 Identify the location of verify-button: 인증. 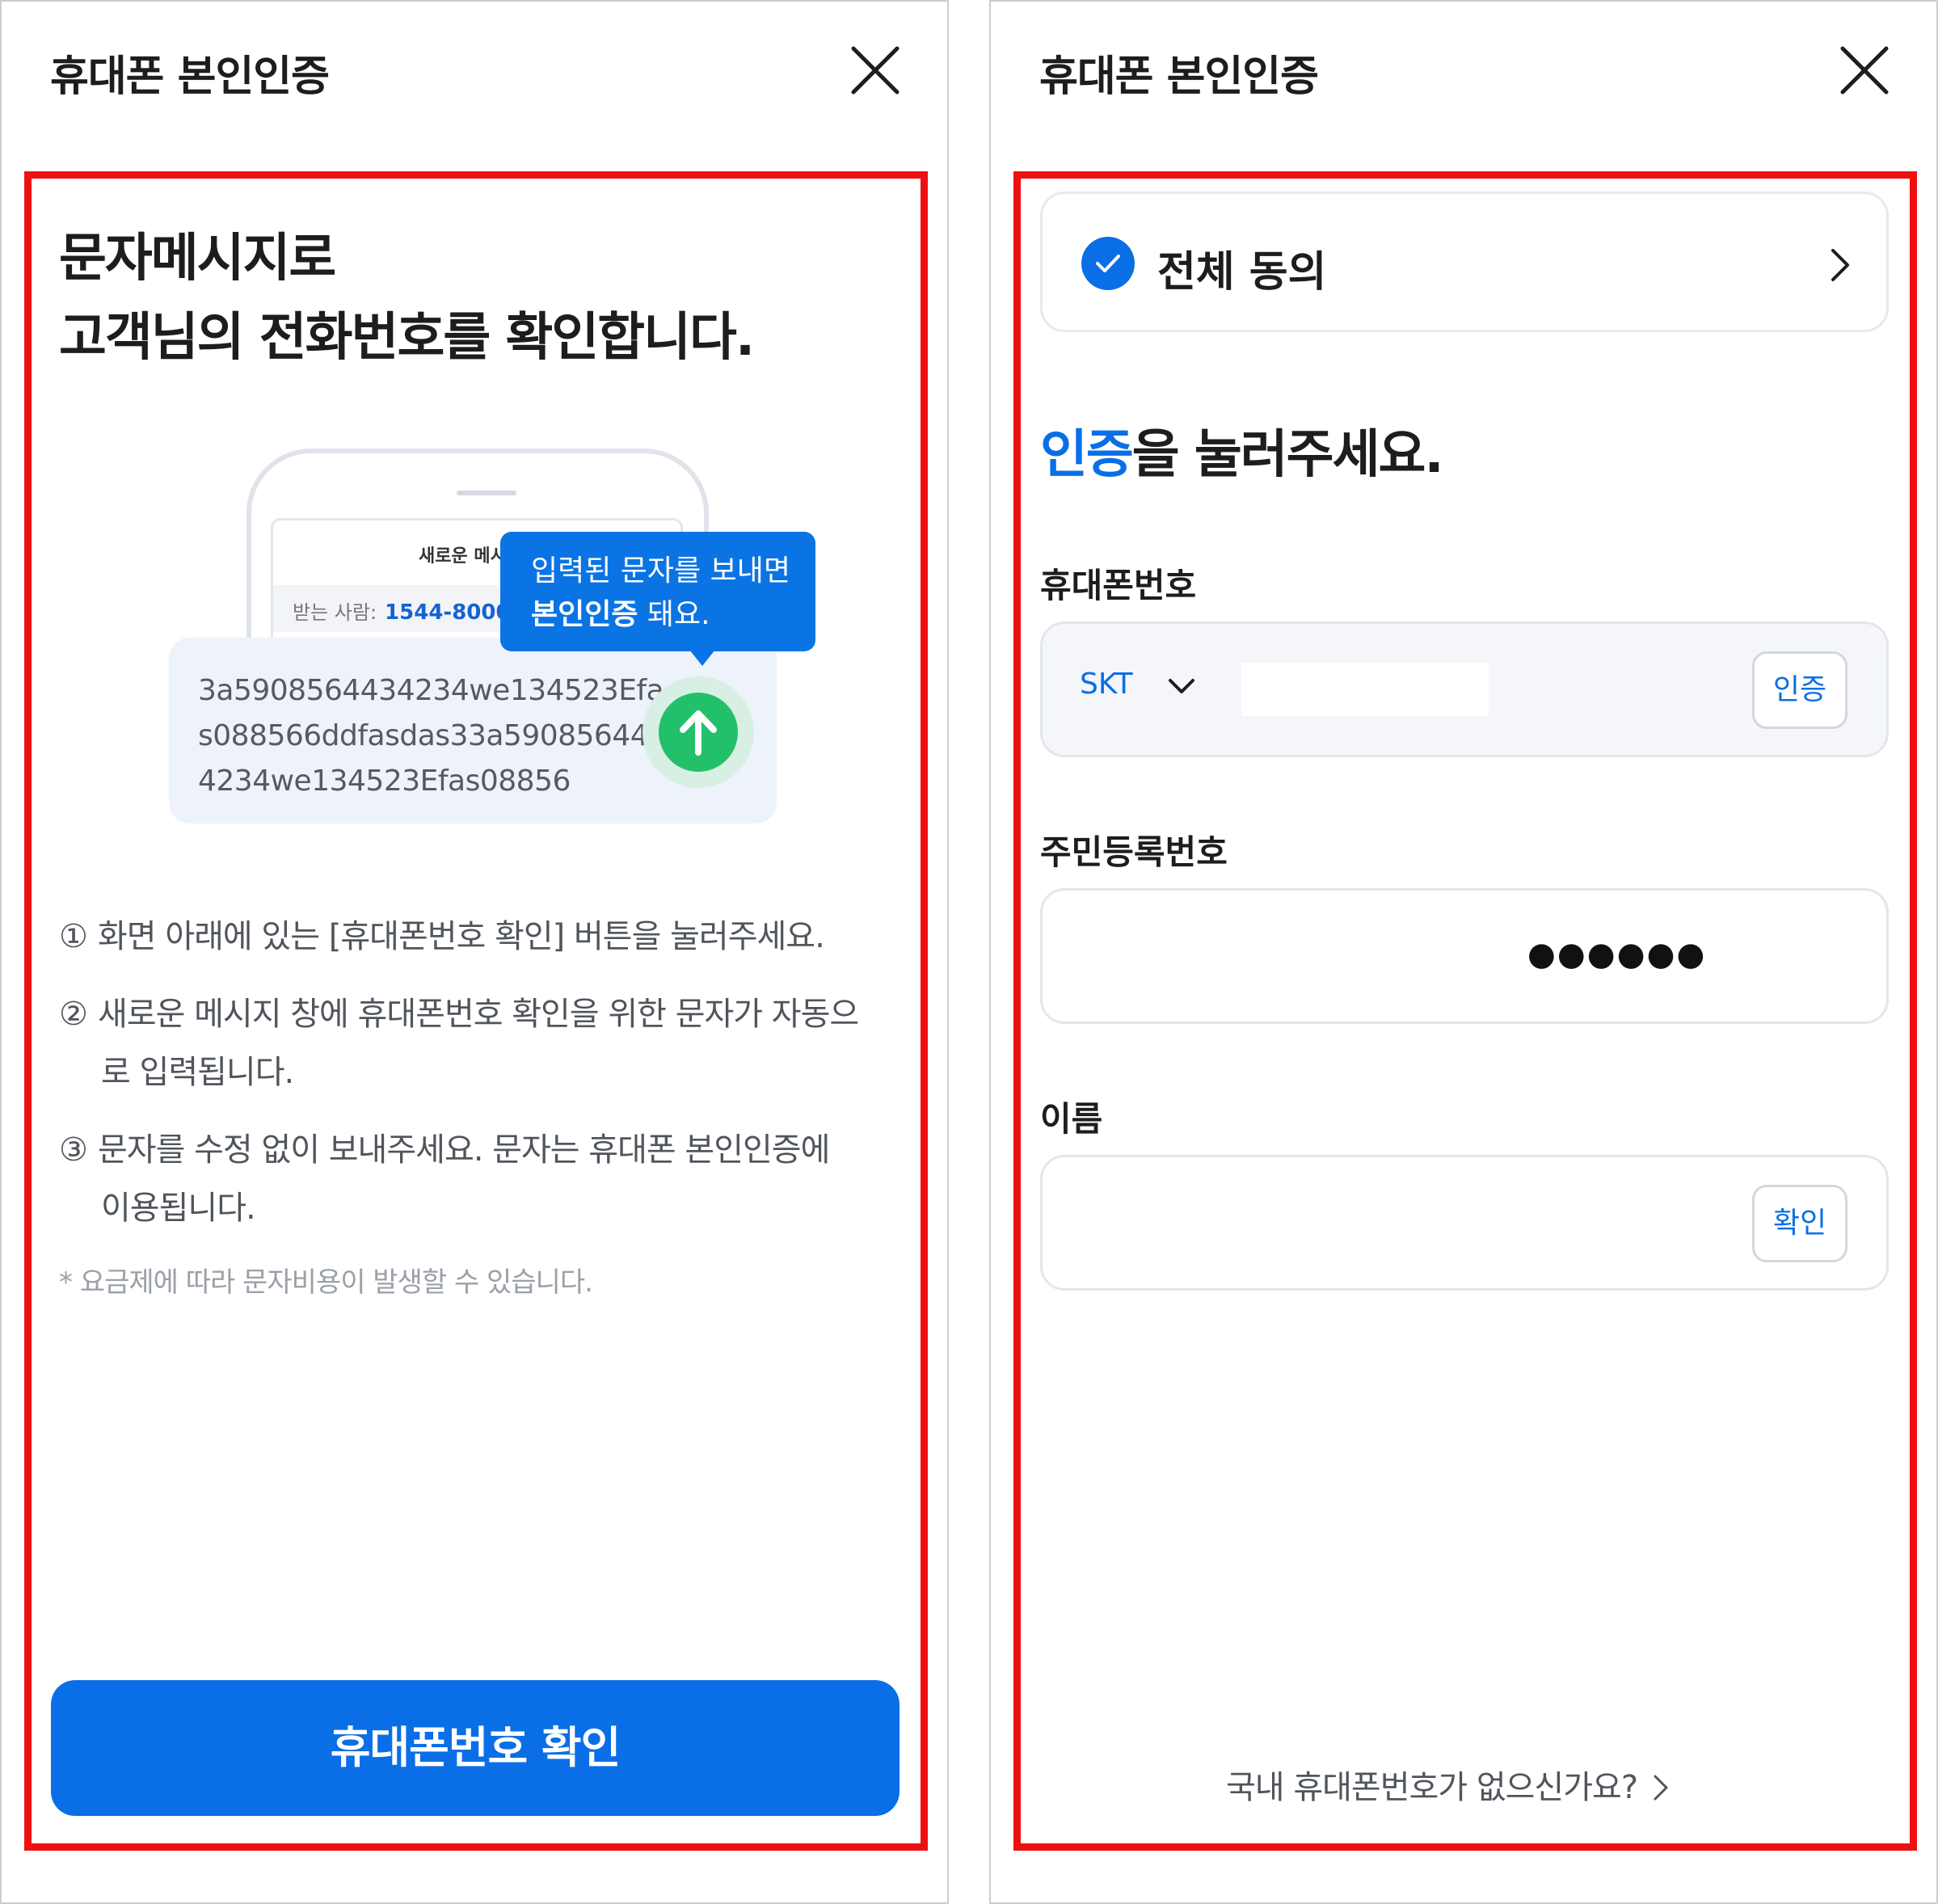
(1799, 690).